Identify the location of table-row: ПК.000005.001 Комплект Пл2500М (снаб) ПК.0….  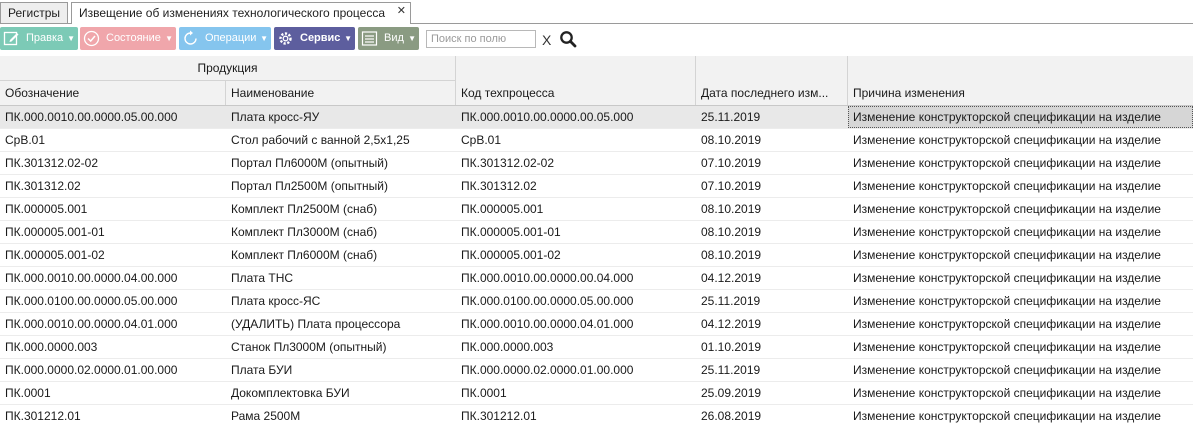
(596, 209).